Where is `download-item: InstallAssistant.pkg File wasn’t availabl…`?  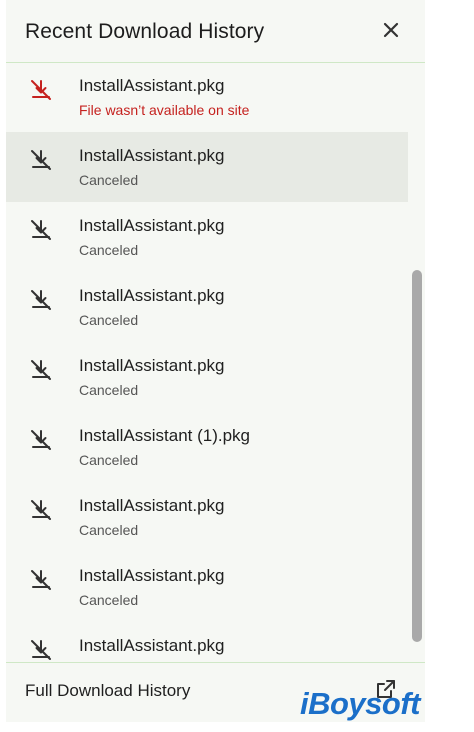
download-item: InstallAssistant.pkg File wasn’t availabl… is located at coordinates (207, 97).